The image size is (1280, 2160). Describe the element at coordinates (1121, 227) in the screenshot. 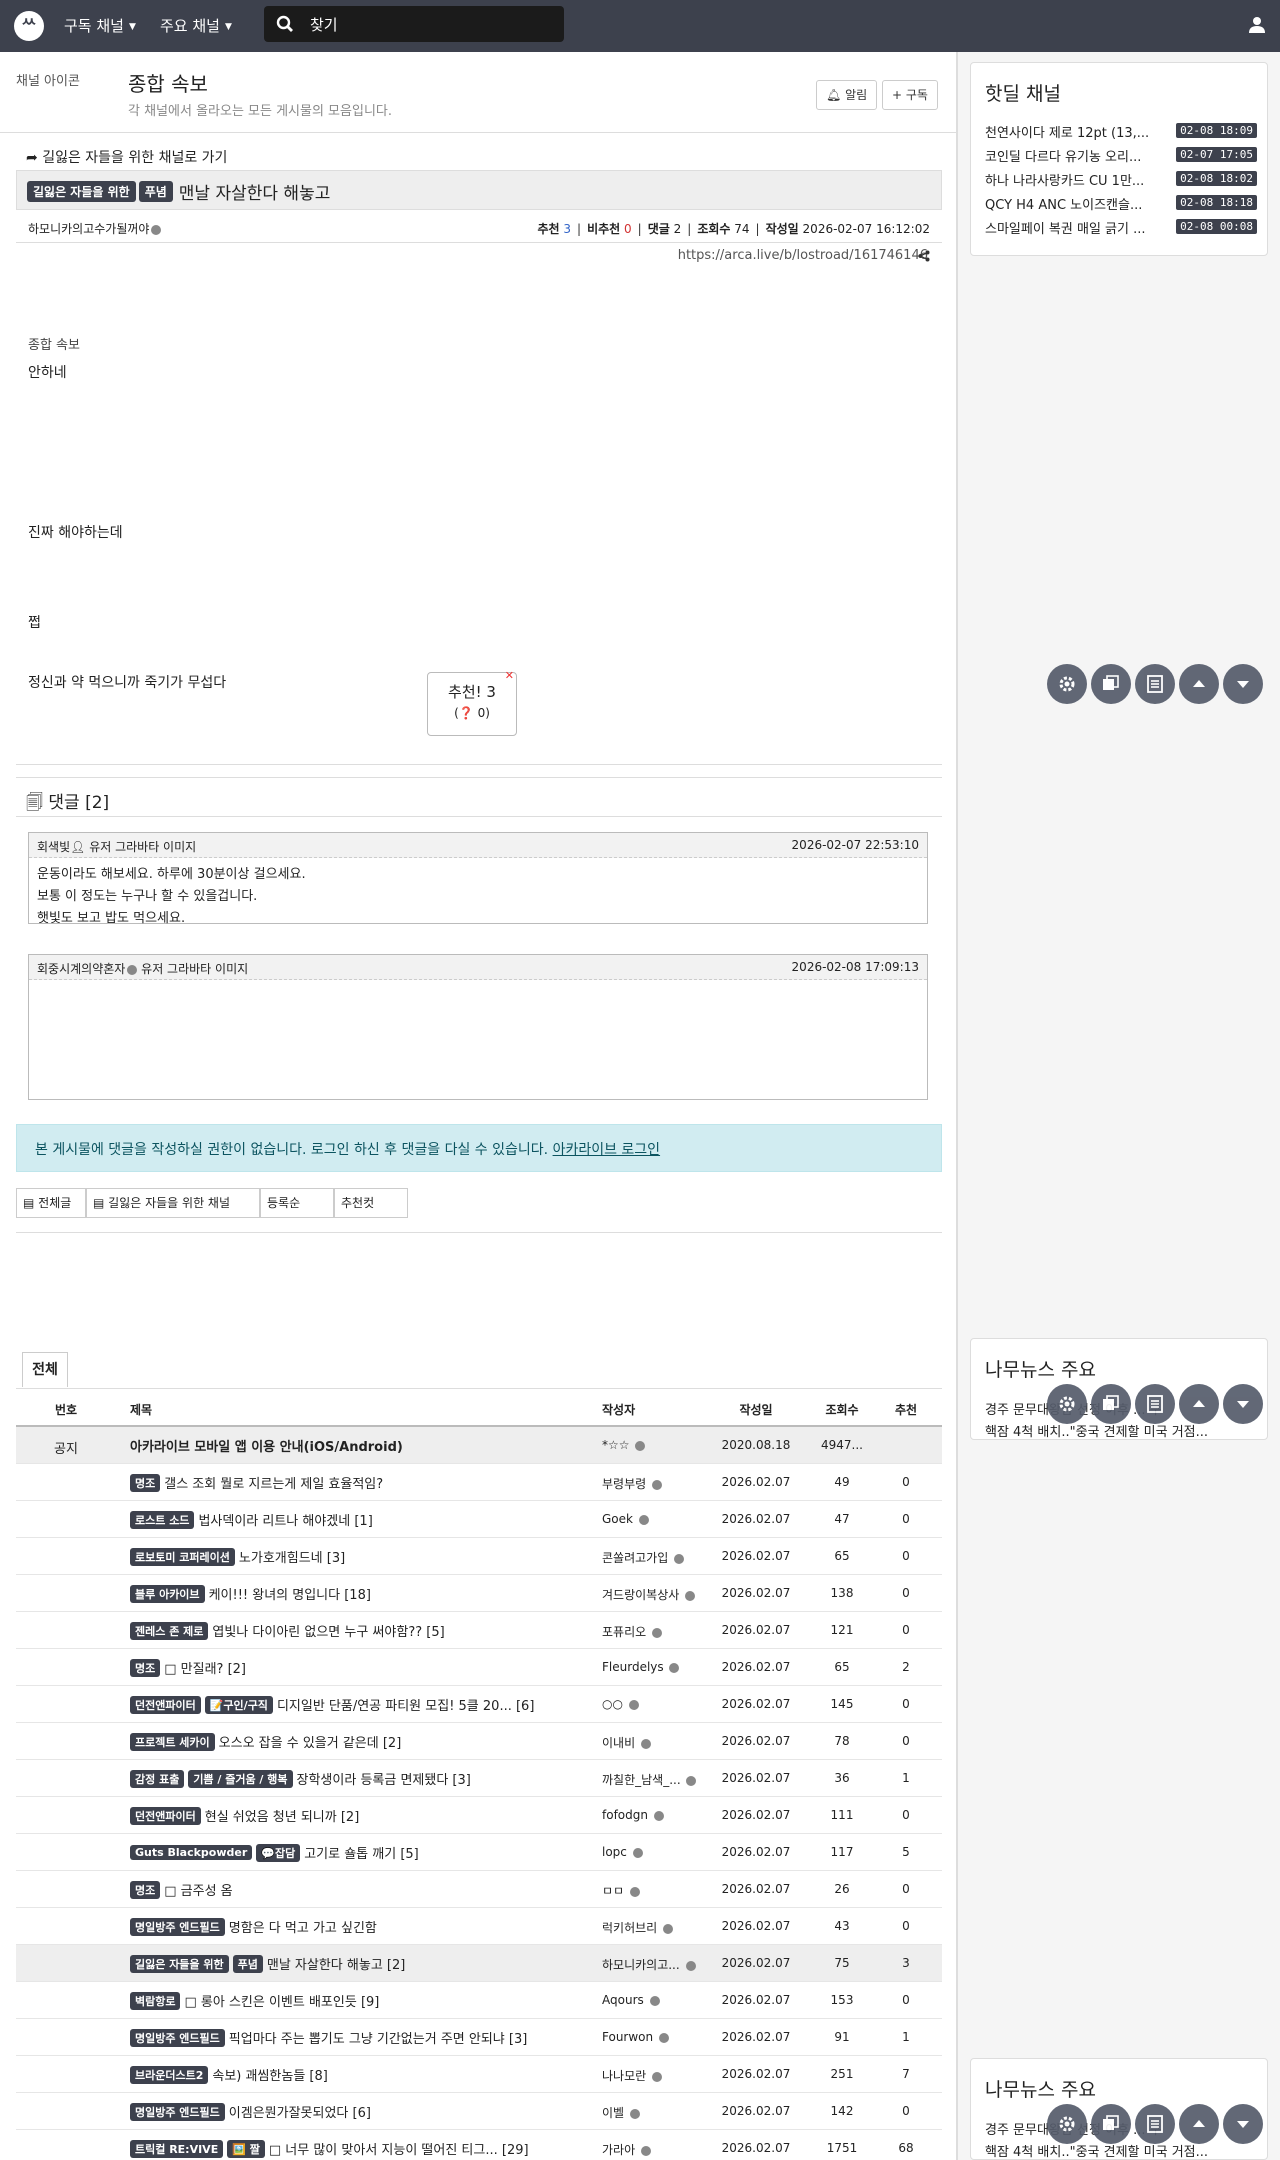

I see `hotdeal-item: 스마일페이 복권 매일 긁기 ... 02-08 00:08` at that location.